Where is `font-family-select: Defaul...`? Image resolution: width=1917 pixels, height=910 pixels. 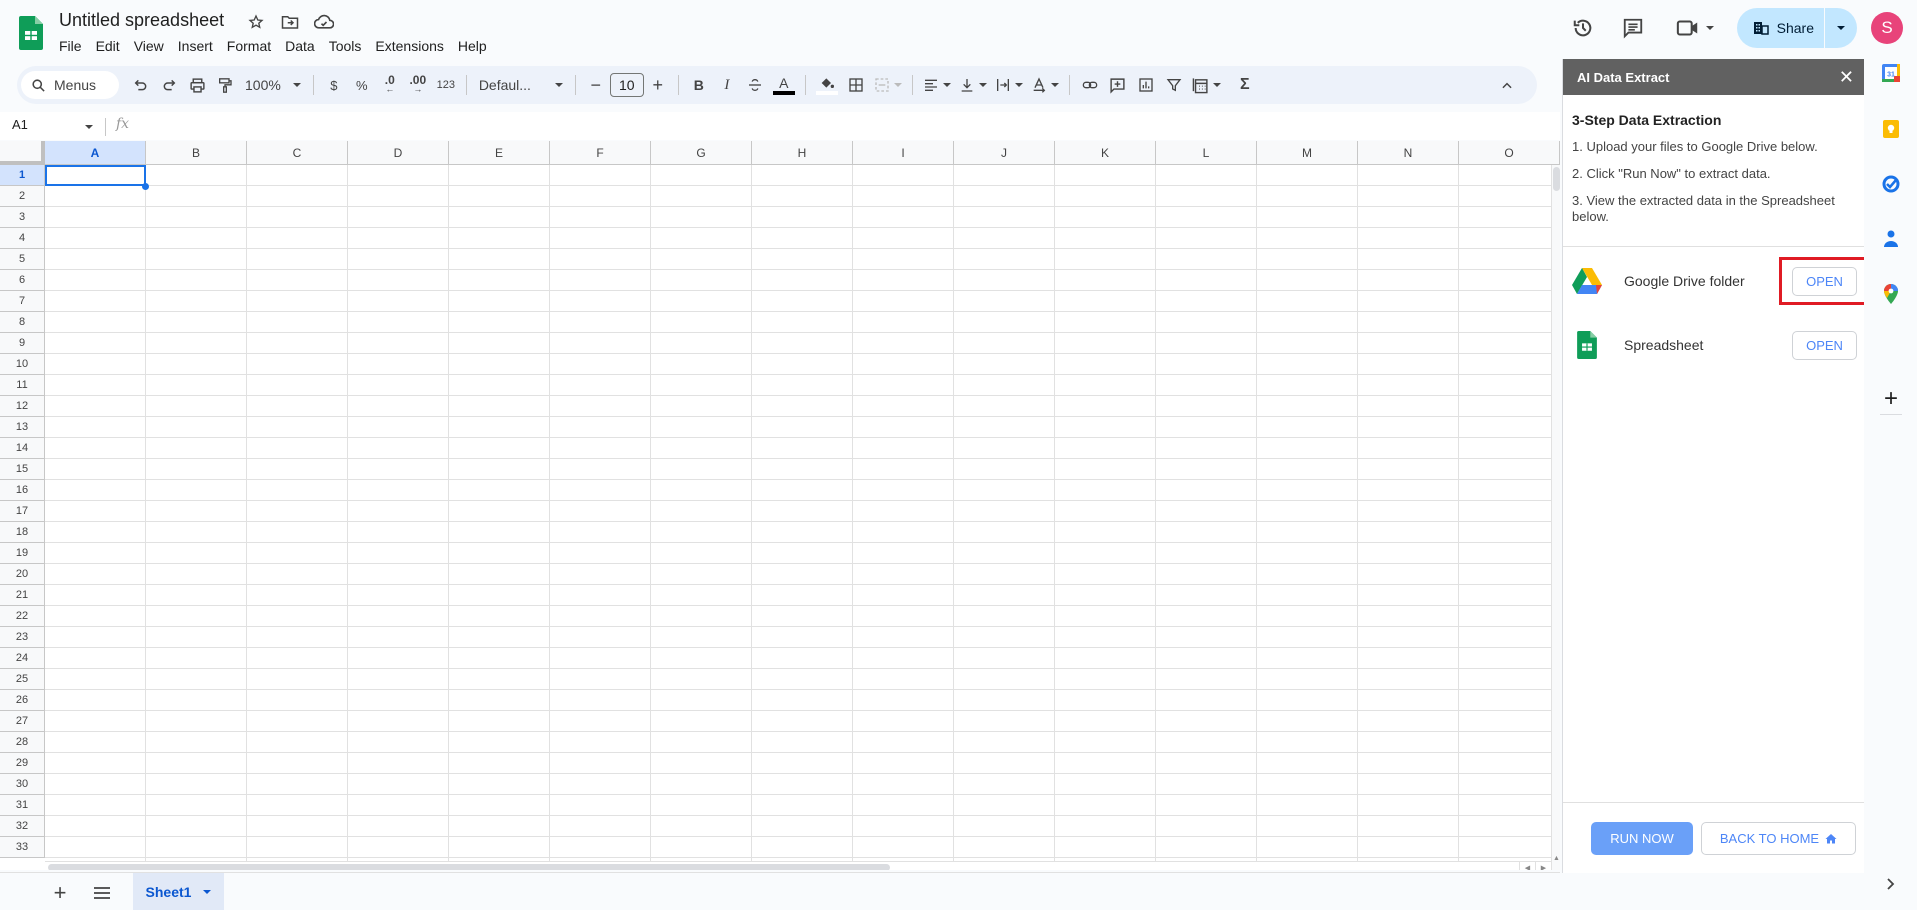
font-family-select: Defaul... is located at coordinates (521, 85).